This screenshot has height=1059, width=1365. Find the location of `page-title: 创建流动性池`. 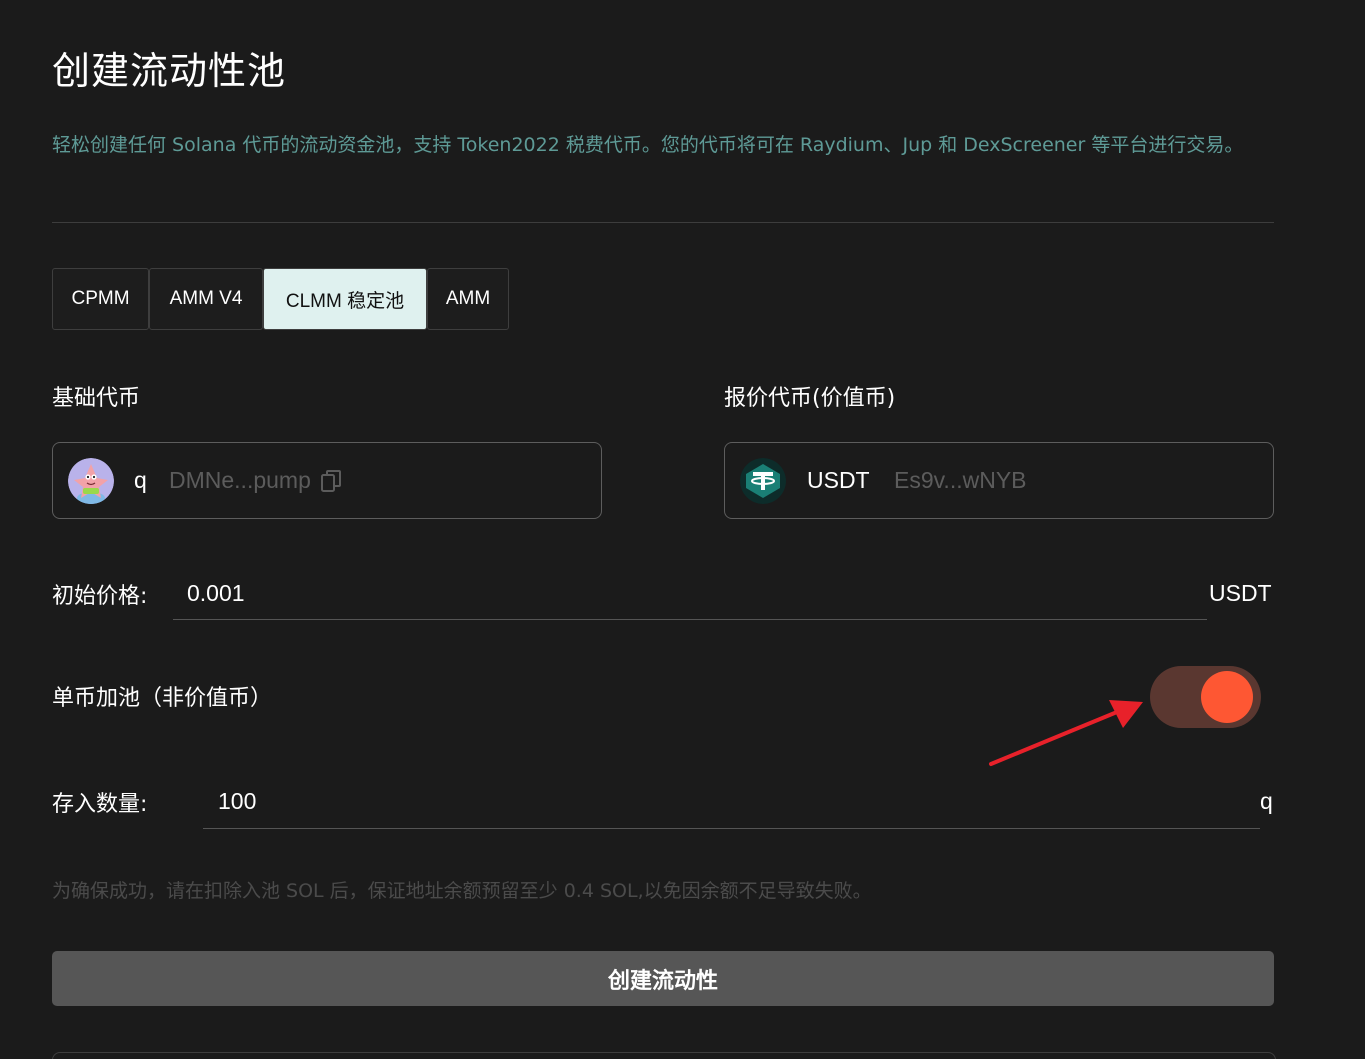

page-title: 创建流动性池 is located at coordinates (169, 71).